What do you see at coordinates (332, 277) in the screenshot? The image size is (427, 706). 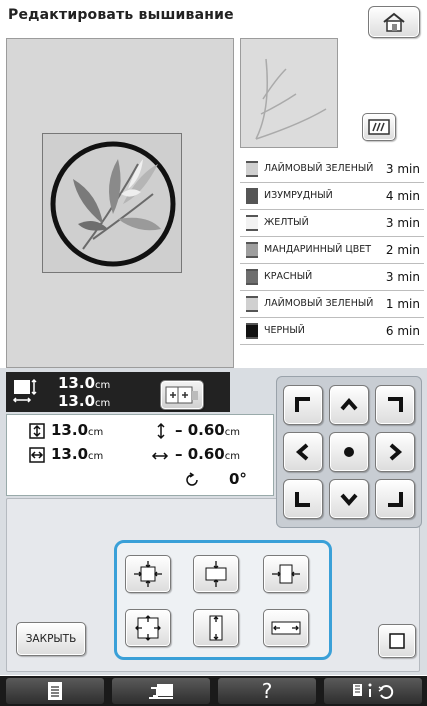 I see `color-row: КРАСНЫЙ 3 min` at bounding box center [332, 277].